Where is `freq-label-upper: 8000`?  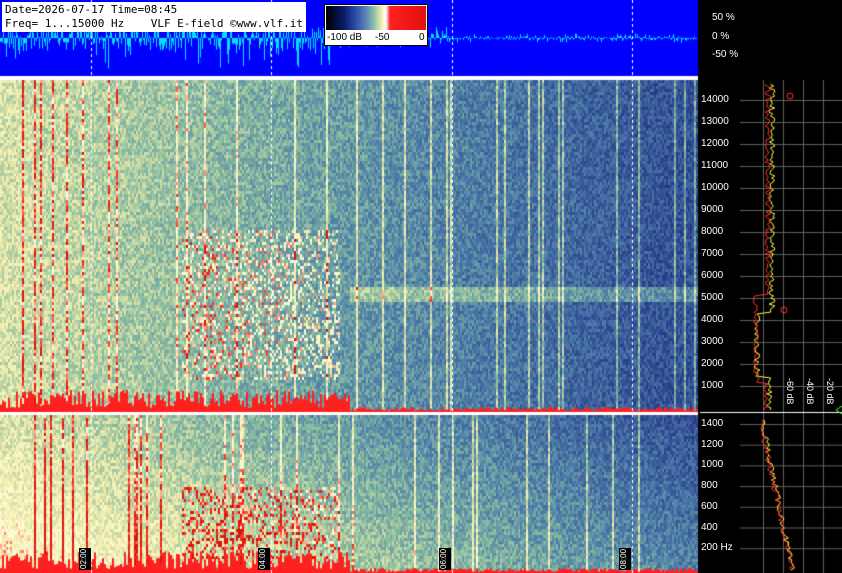
freq-label-upper: 8000 is located at coordinates (712, 231).